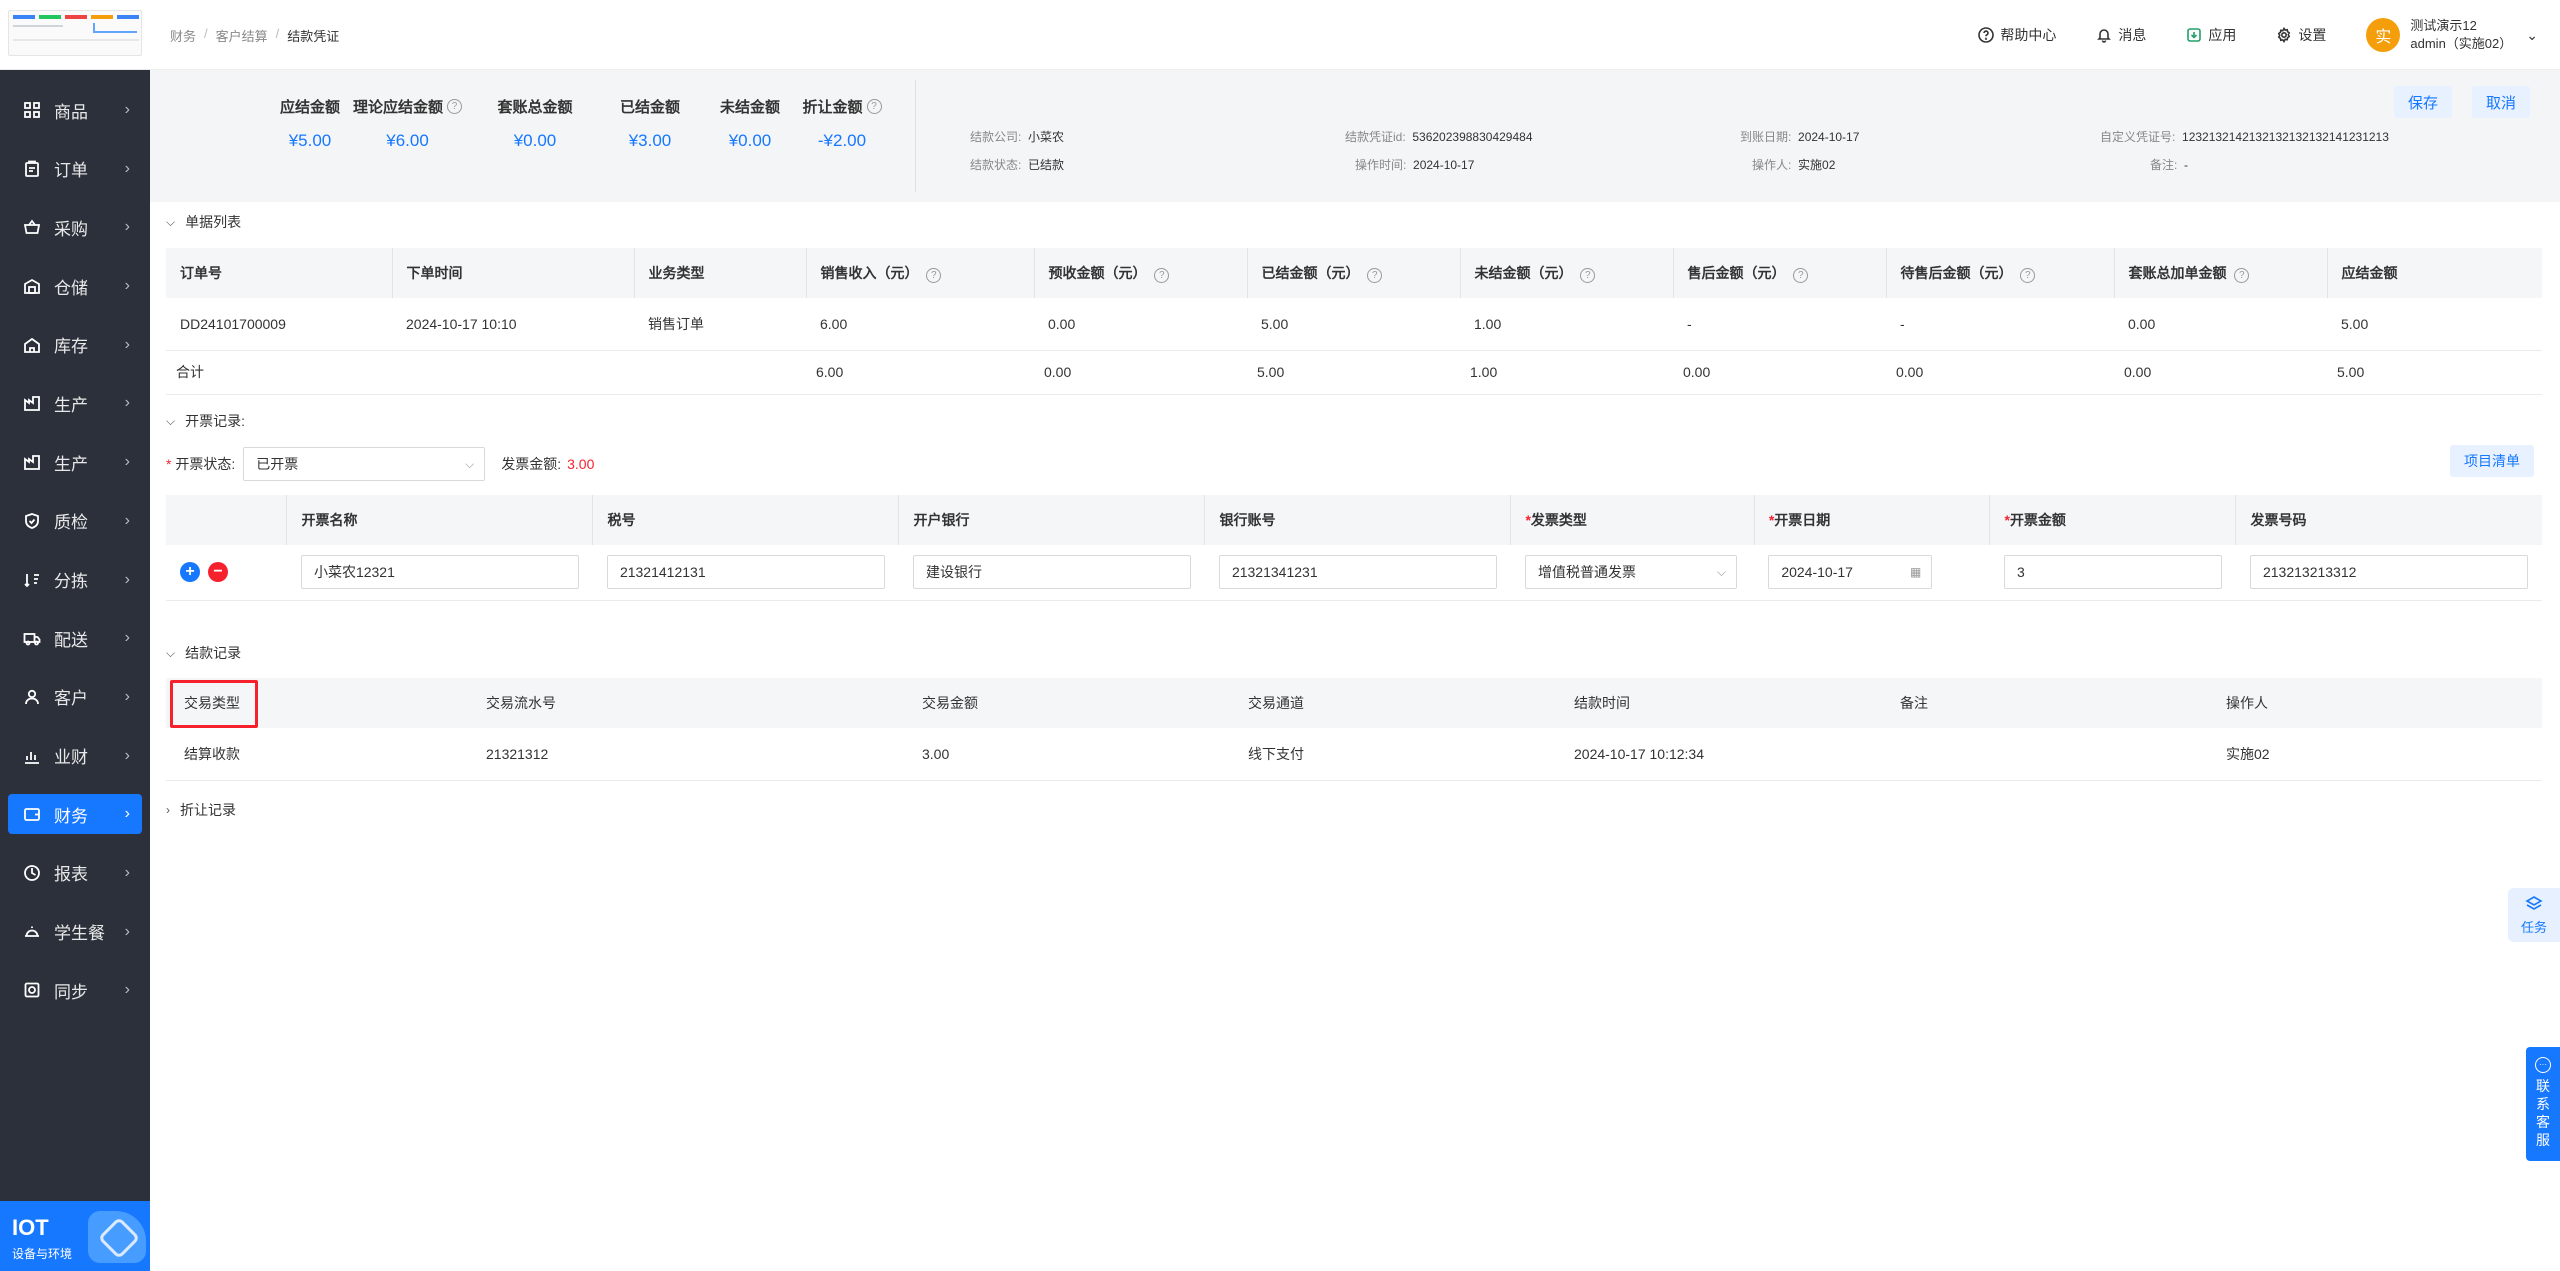 Image resolution: width=2560 pixels, height=1271 pixels. Describe the element at coordinates (75, 990) in the screenshot. I see `sidebar-item-15: 同步 ›` at that location.